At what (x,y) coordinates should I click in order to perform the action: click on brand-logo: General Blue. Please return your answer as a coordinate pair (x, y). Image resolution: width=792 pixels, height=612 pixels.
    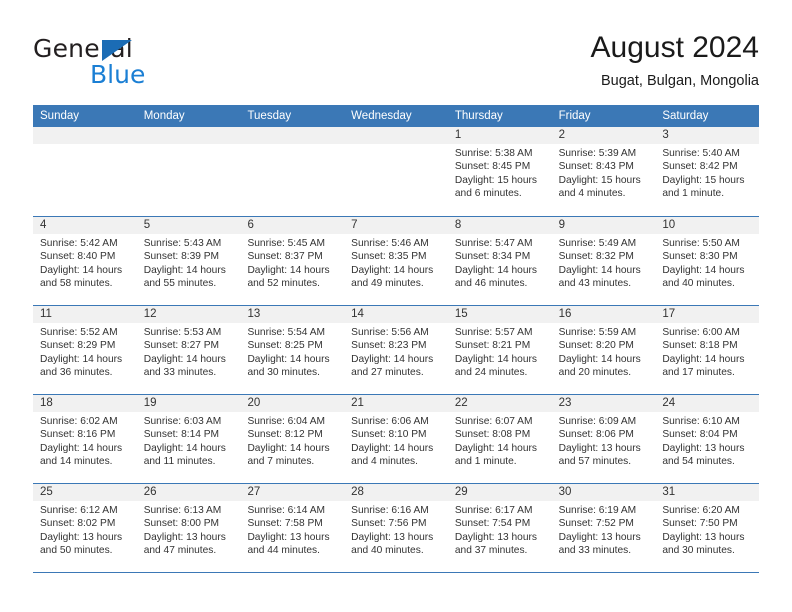
    Looking at the image, I should click on (148, 64).